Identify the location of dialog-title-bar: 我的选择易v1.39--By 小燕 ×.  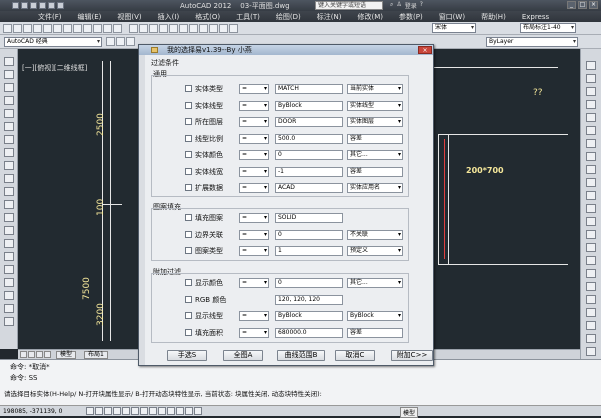
(286, 50).